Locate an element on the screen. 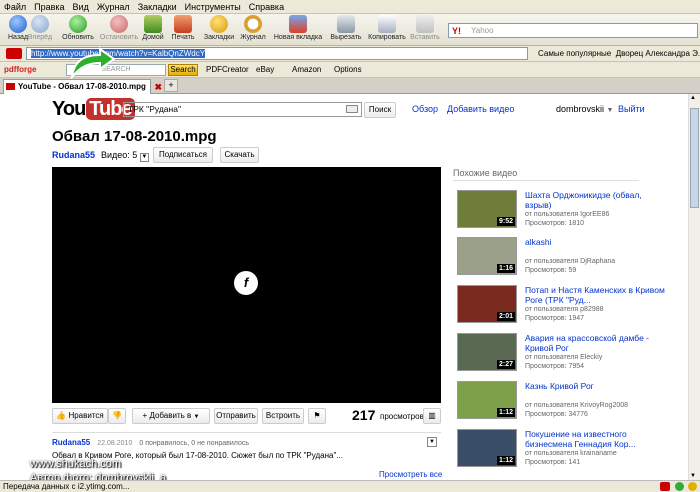 The image size is (700, 492). dislike-button: 👎 is located at coordinates (117, 416).